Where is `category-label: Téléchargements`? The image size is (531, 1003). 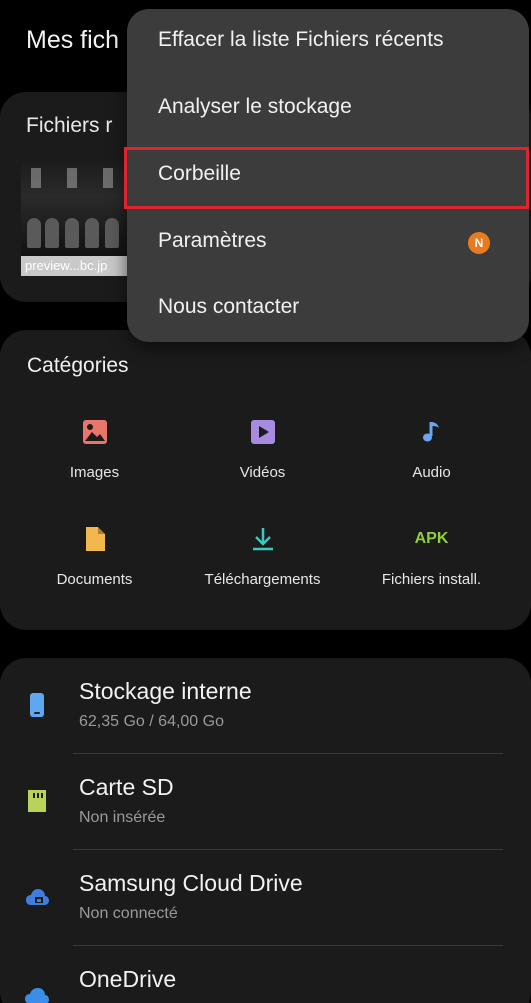
category-label: Téléchargements is located at coordinates (262, 579).